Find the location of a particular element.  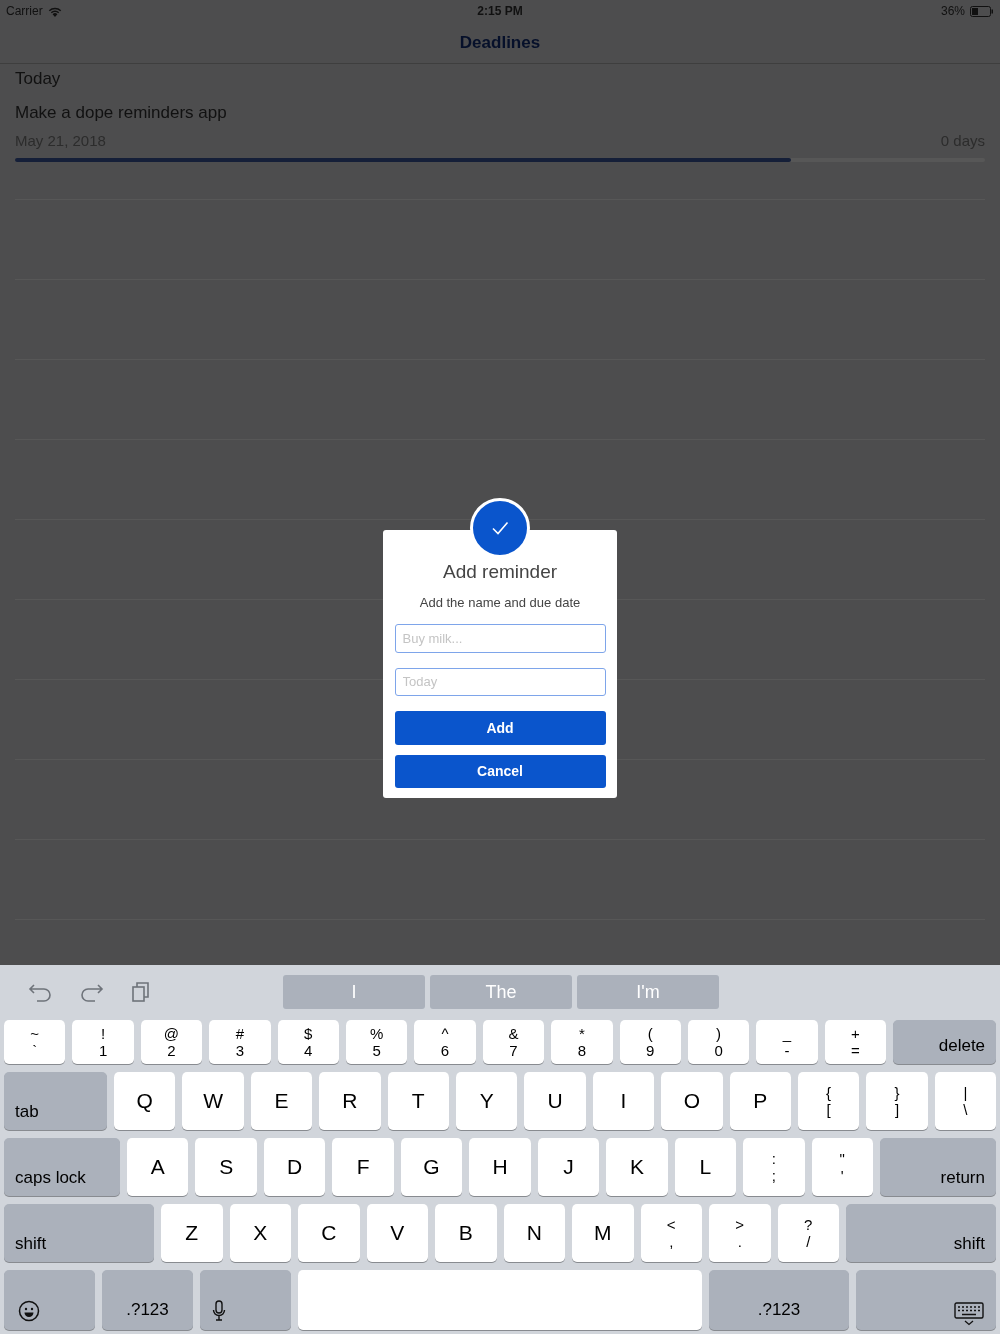

key: L is located at coordinates (705, 1167).